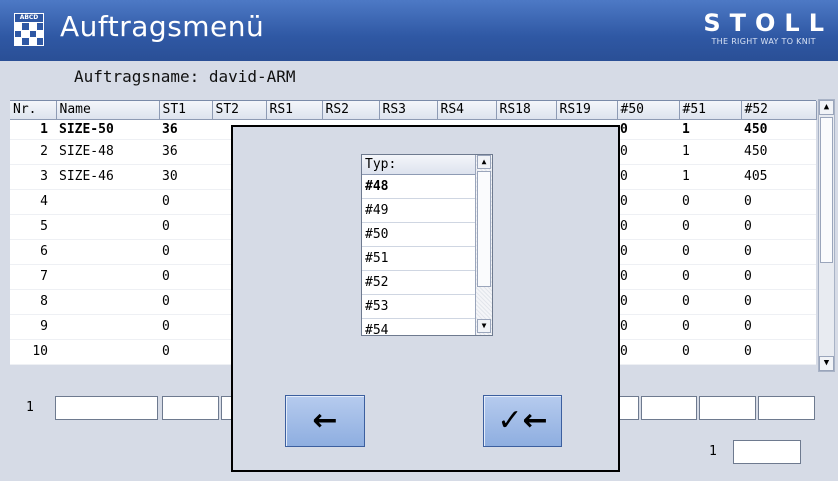  What do you see at coordinates (33, 177) in the screenshot?
I see `row-number: 3` at bounding box center [33, 177].